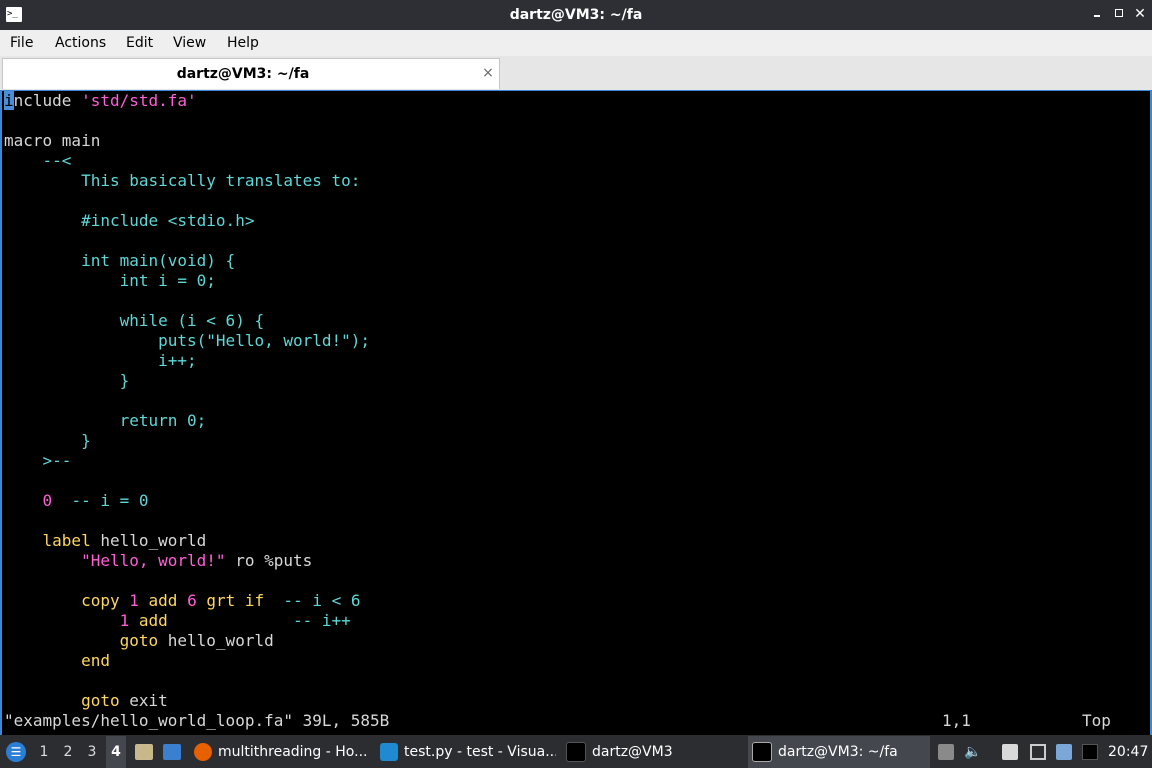 The height and width of the screenshot is (768, 1152). I want to click on code-line: include 'std/std.fa', so click(100, 101).